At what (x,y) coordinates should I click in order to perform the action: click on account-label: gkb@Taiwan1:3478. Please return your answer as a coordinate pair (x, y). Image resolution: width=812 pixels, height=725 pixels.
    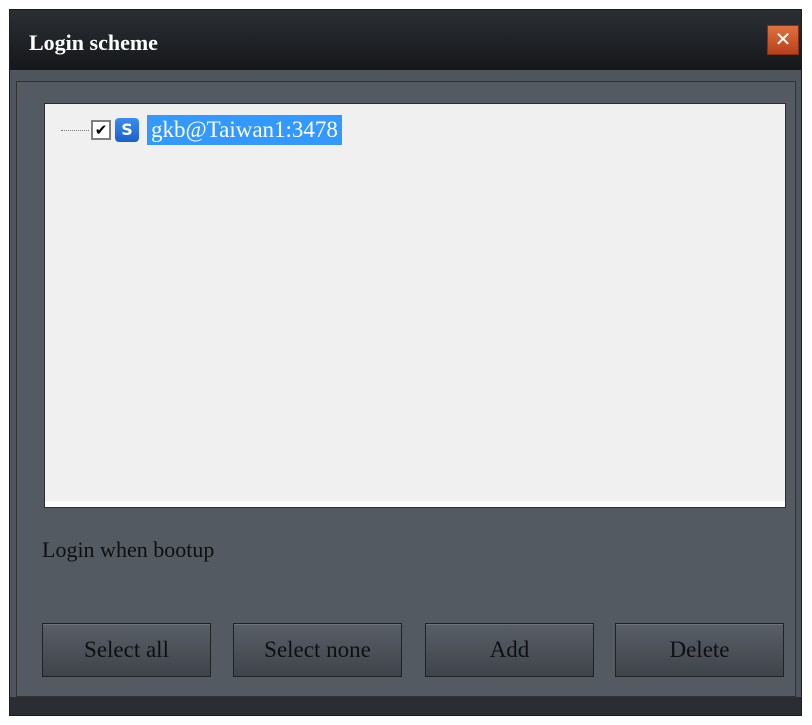
    Looking at the image, I should click on (244, 130).